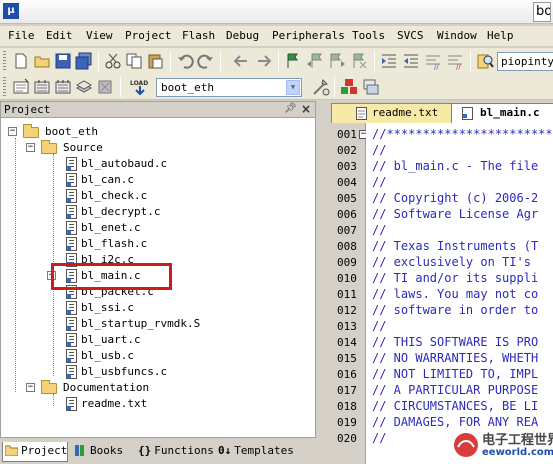 This screenshot has width=553, height=464. What do you see at coordinates (368, 35) in the screenshot?
I see `menu-tools: Tools` at bounding box center [368, 35].